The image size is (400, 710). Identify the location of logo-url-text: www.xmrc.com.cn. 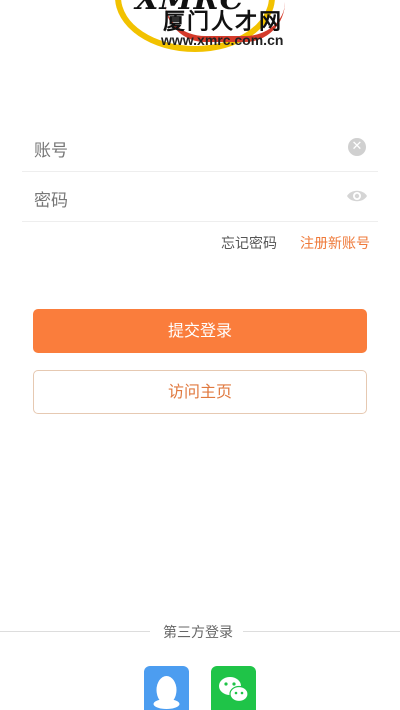
(222, 40).